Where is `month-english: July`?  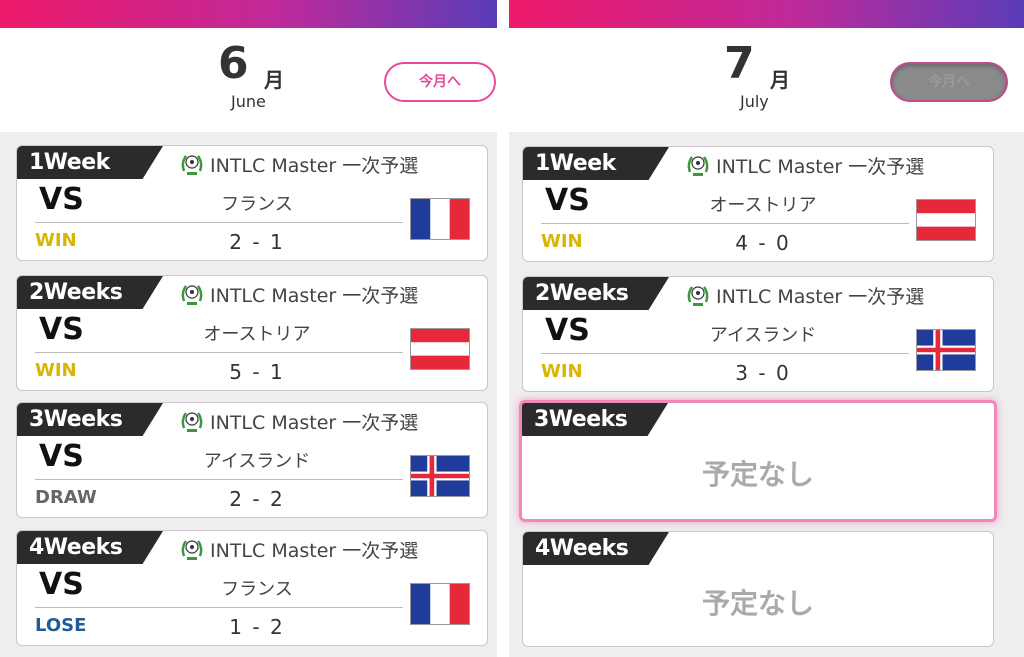 month-english: July is located at coordinates (754, 101).